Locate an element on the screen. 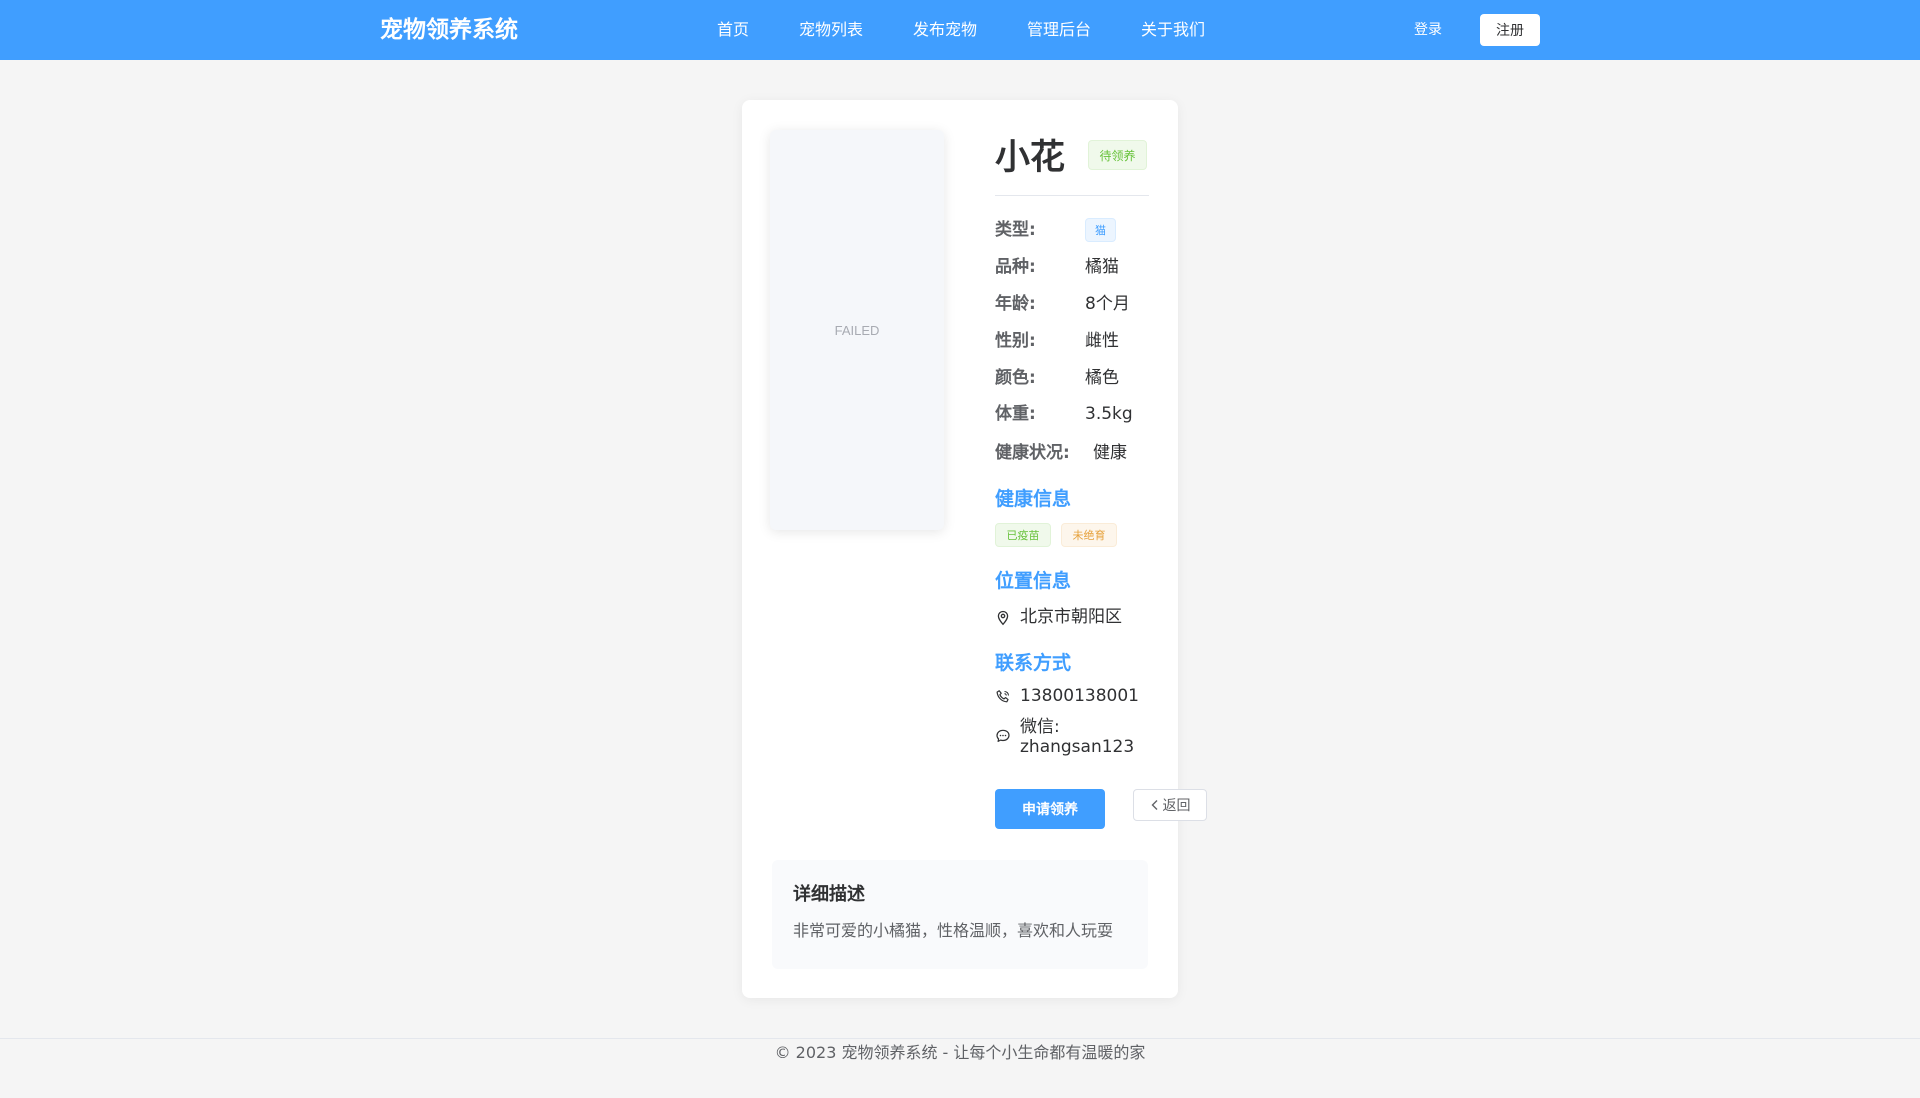 The width and height of the screenshot is (1920, 1098). image-failed-text: FAILED is located at coordinates (857, 330).